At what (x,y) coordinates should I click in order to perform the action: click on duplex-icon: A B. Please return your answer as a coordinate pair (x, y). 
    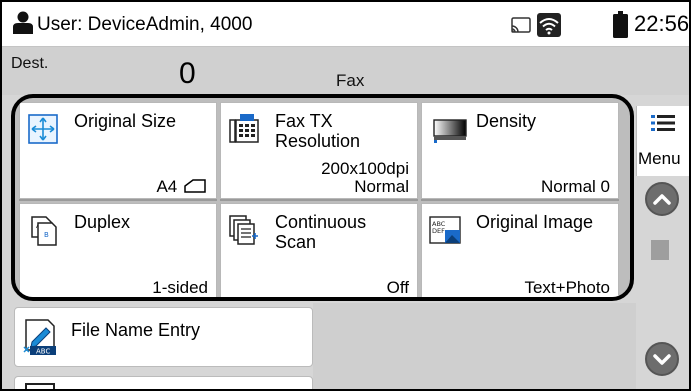
    Looking at the image, I should click on (44, 231).